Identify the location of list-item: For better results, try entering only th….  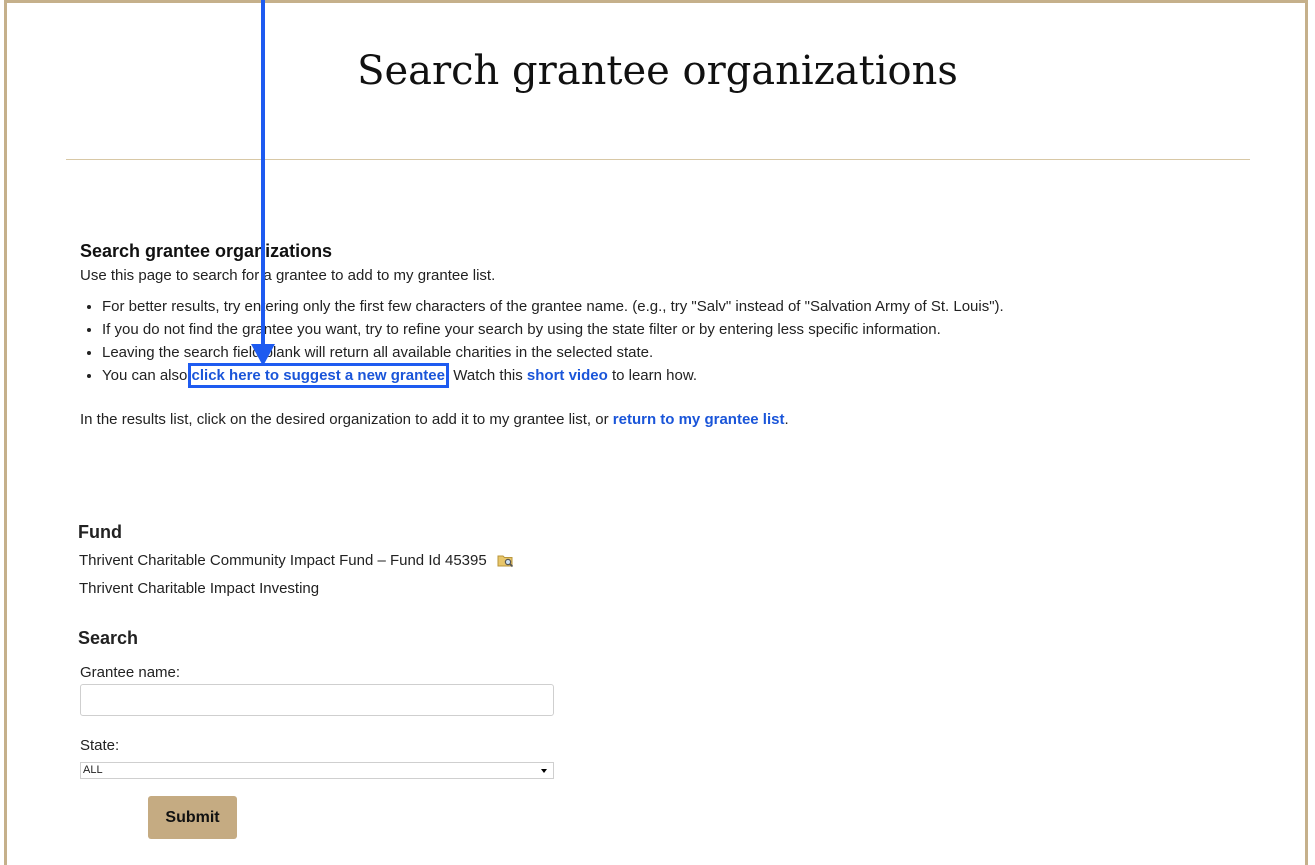
(691, 306).